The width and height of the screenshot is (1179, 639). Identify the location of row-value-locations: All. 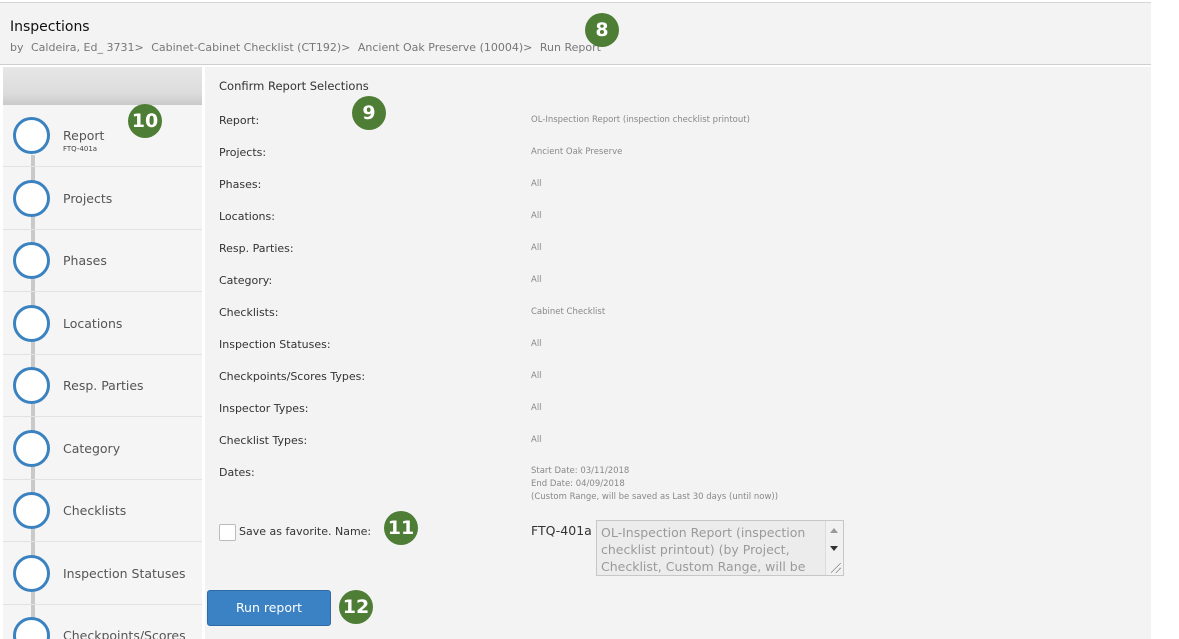
(536, 216).